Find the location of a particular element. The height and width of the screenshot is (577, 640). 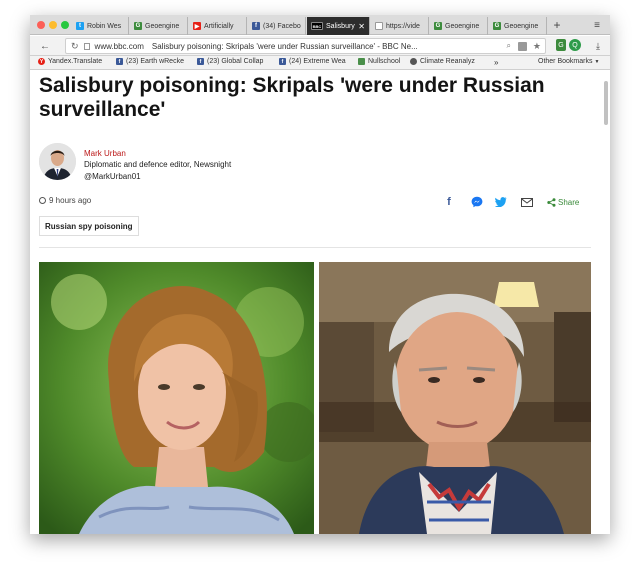

climate-reanalyzer-icon is located at coordinates (413, 61).